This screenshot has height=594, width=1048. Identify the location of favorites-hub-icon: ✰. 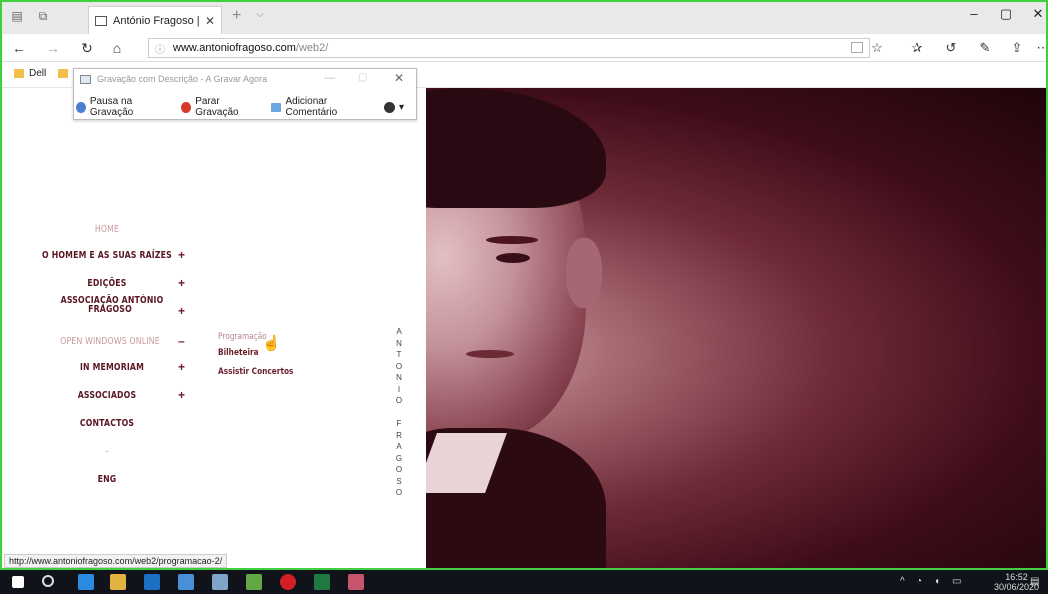
(917, 48).